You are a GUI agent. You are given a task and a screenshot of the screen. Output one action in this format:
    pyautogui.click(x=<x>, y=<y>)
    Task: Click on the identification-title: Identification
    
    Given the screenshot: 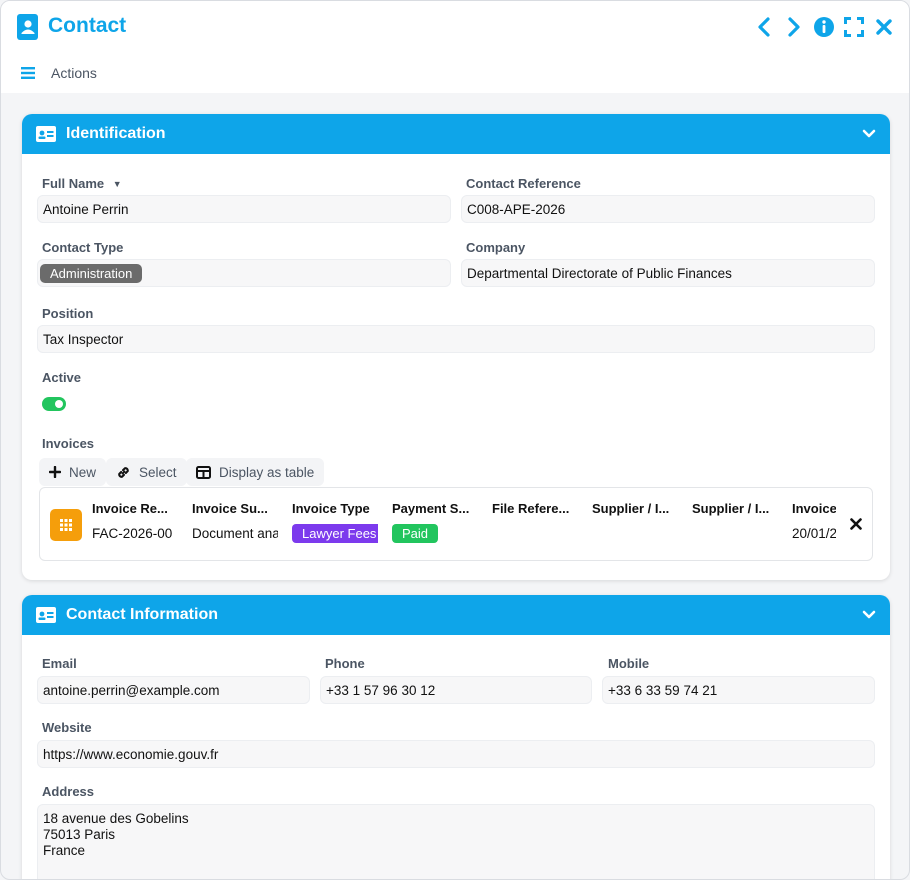 What is the action you would take?
    pyautogui.click(x=116, y=133)
    